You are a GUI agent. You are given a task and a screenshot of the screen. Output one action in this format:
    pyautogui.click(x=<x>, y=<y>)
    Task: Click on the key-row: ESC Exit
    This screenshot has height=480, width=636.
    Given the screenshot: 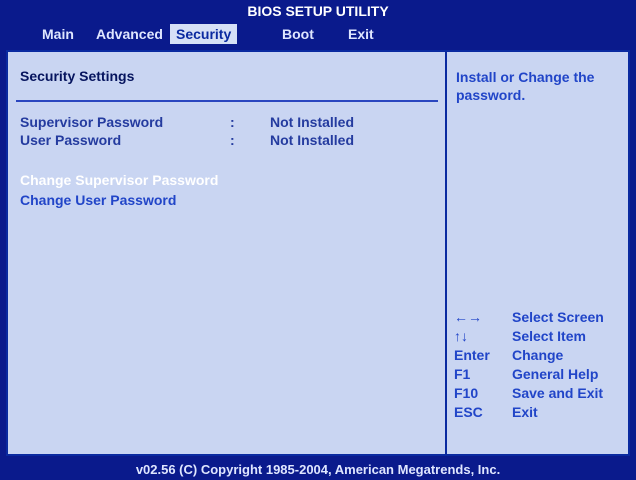 What is the action you would take?
    pyautogui.click(x=540, y=412)
    